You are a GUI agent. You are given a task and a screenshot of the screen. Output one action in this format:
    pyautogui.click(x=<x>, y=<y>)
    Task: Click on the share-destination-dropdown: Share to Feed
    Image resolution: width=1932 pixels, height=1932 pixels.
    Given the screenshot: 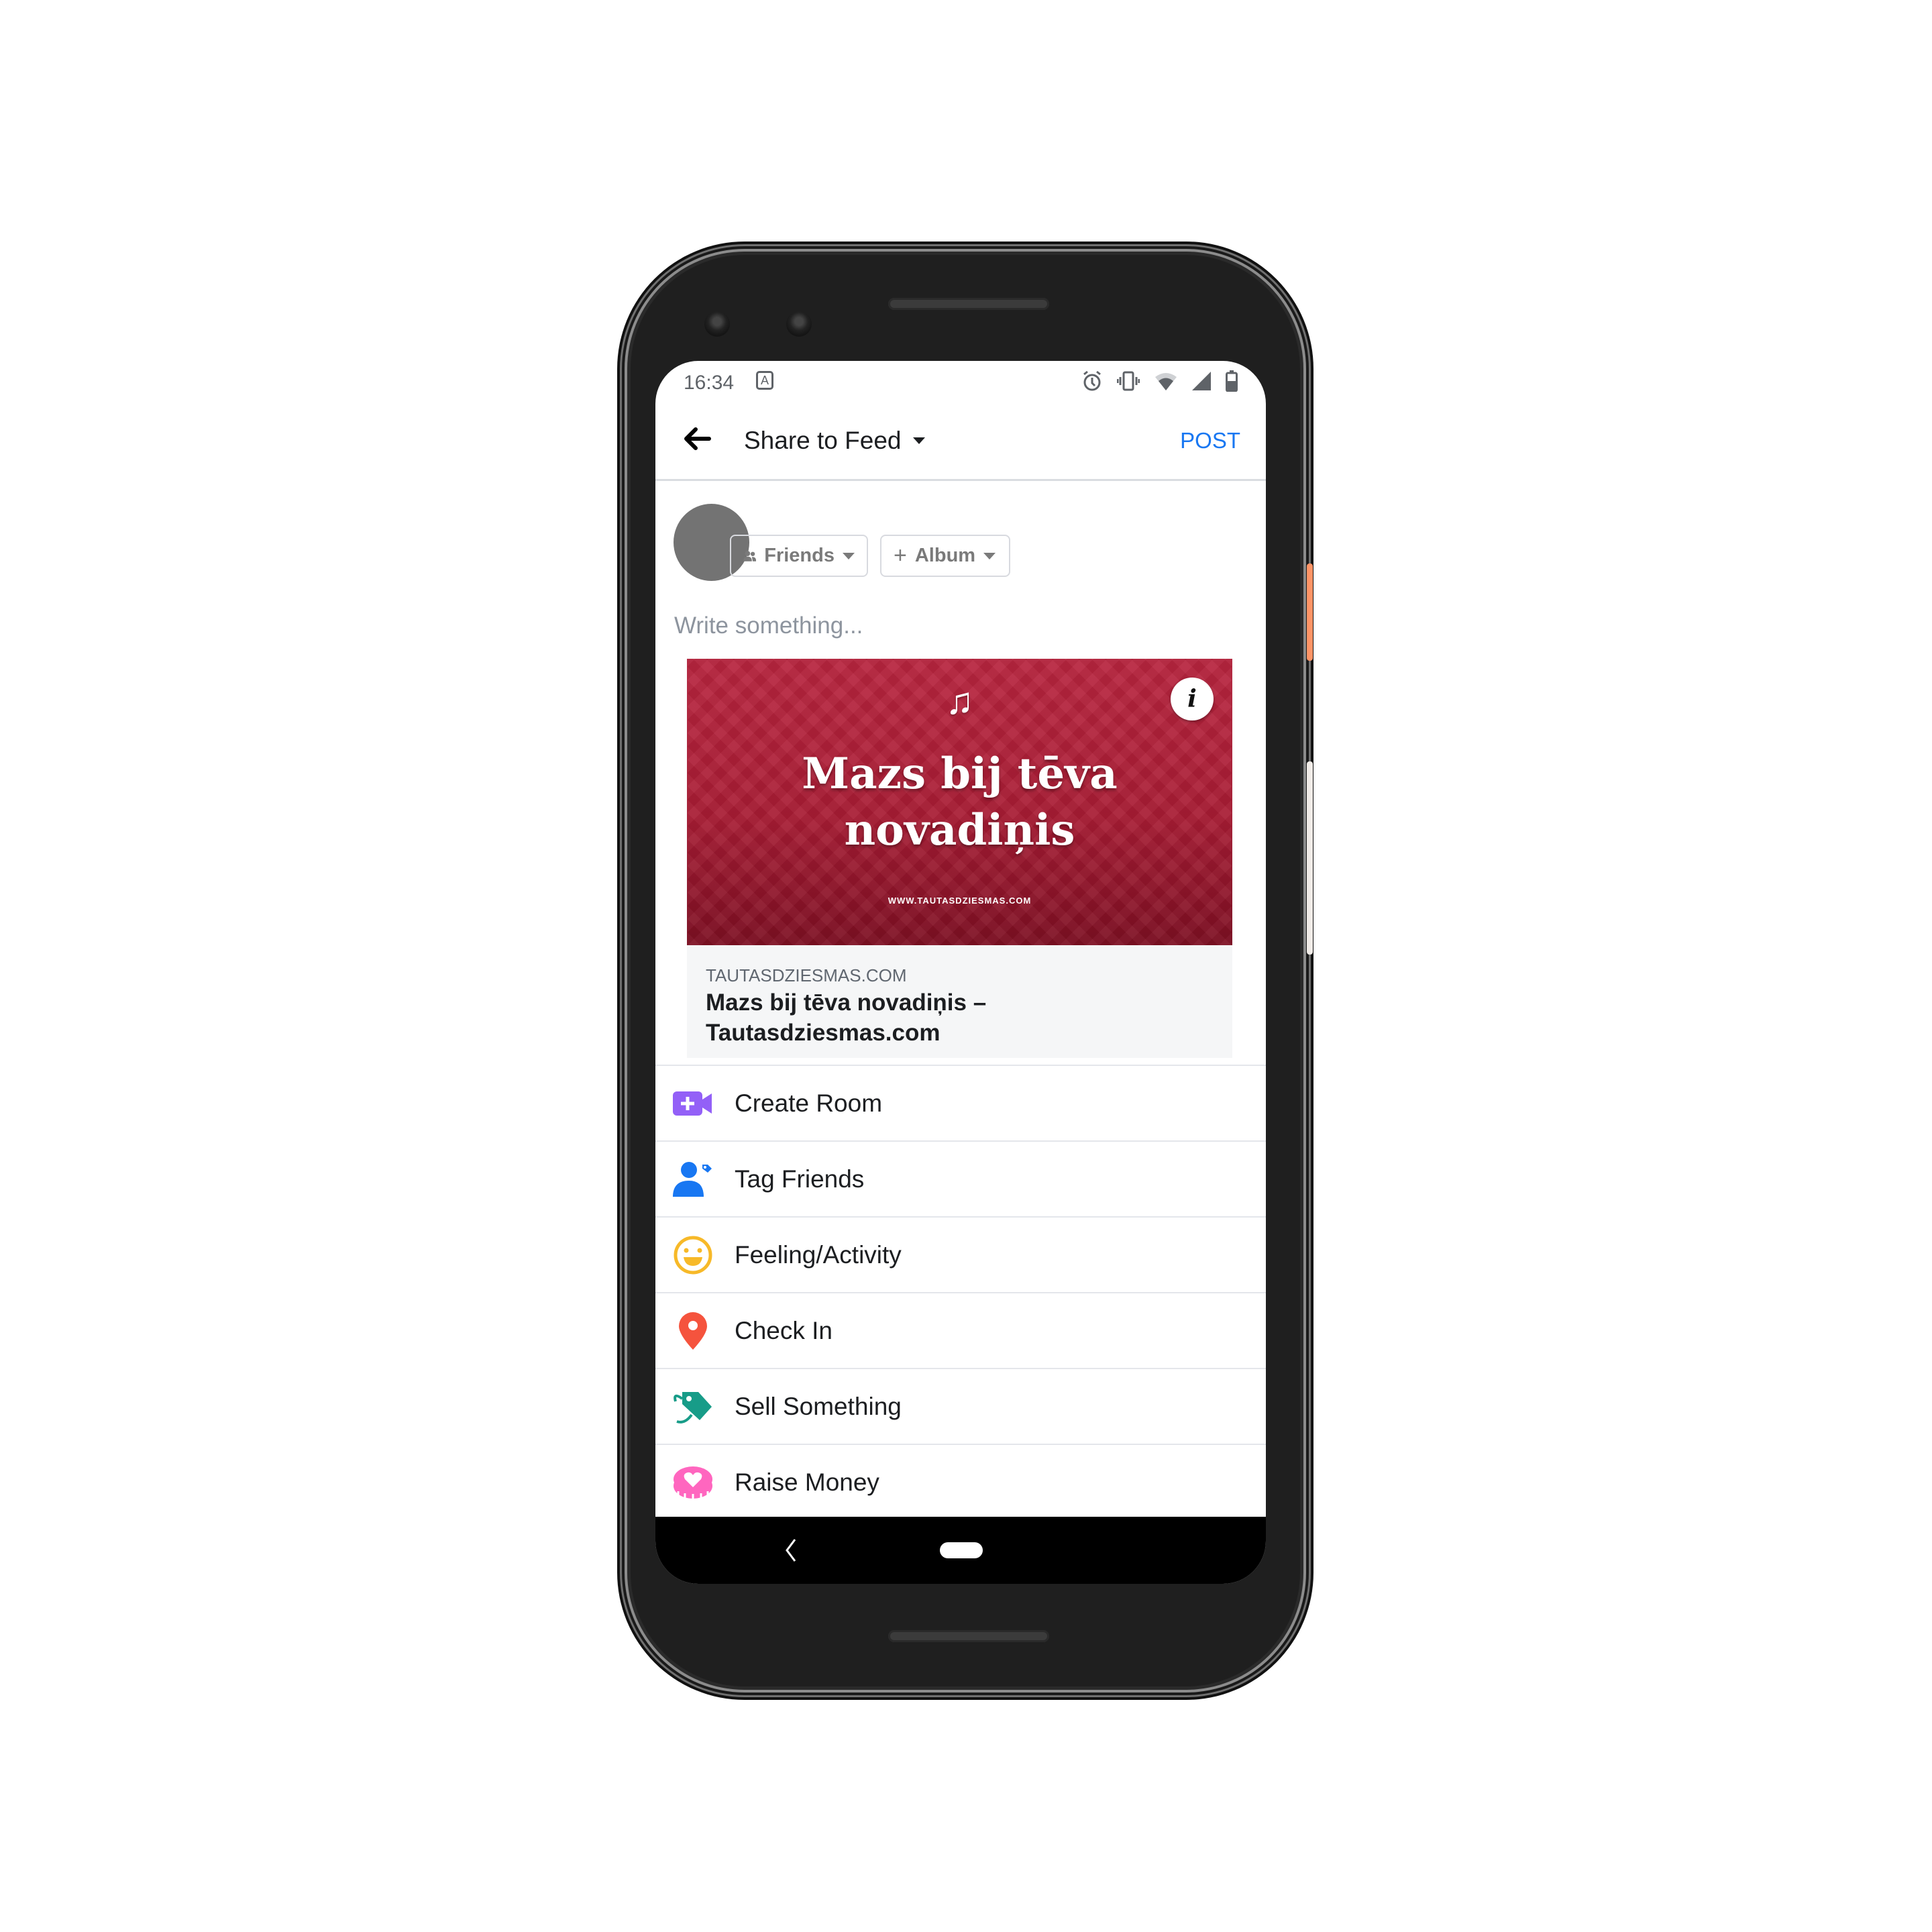 What is the action you would take?
    pyautogui.click(x=835, y=441)
    